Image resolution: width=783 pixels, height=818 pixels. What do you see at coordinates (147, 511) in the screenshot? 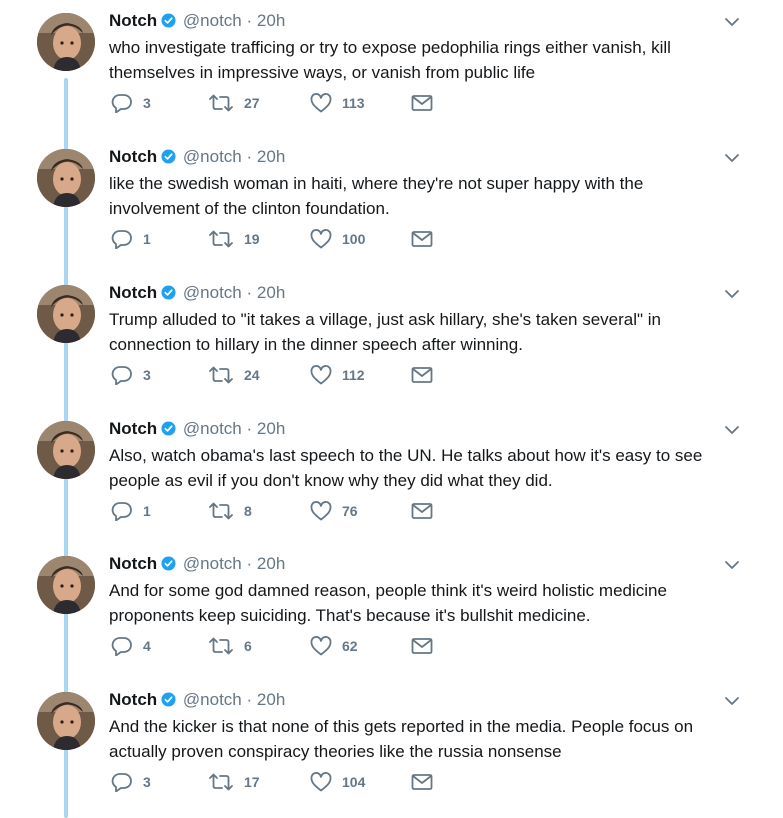
I see `reply-count: 1` at bounding box center [147, 511].